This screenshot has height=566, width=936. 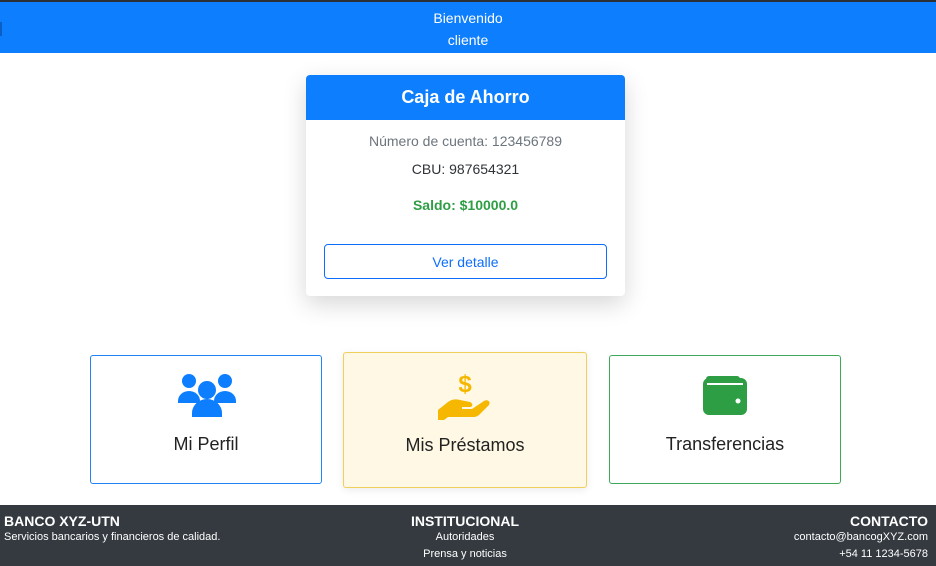 I want to click on account-balance: Saldo: $10000.0, so click(x=465, y=205).